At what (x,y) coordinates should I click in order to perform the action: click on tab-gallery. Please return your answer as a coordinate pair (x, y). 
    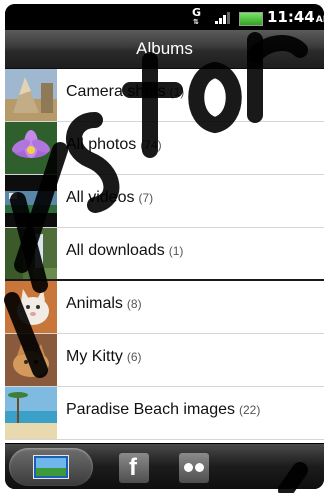
    Looking at the image, I should click on (51, 467).